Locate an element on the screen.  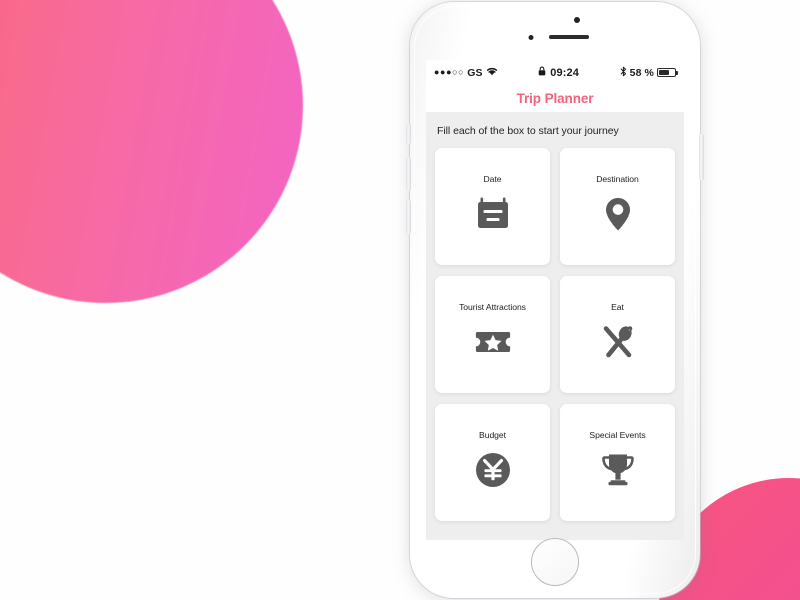
status-bar-right: 58 % is located at coordinates (649, 73).